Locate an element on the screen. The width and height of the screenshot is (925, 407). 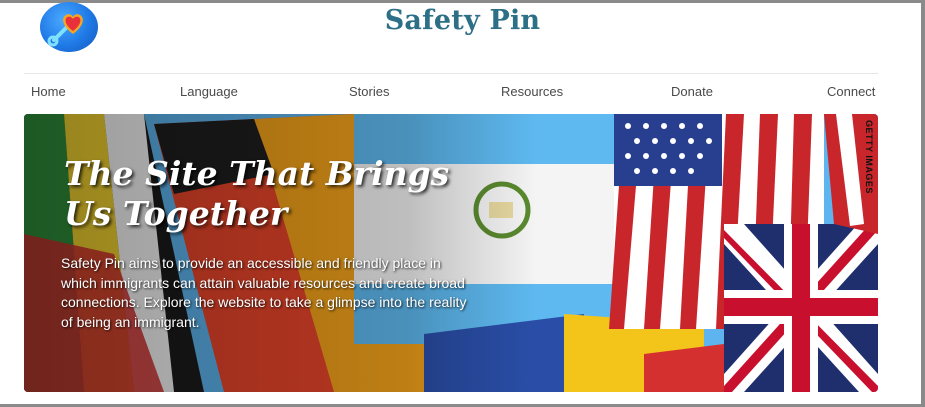
site-title: Safety Pin is located at coordinates (462, 20).